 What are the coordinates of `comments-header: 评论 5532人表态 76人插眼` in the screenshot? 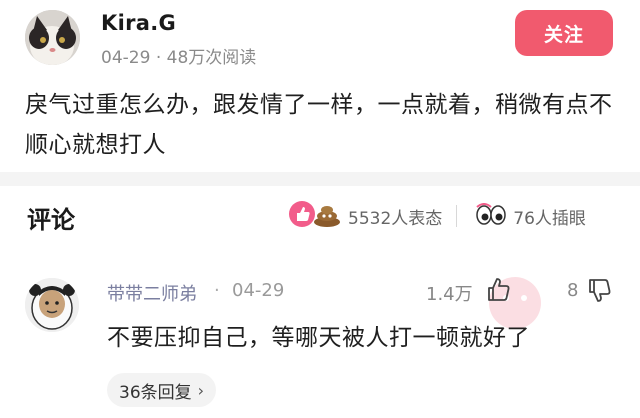 It's located at (320, 216).